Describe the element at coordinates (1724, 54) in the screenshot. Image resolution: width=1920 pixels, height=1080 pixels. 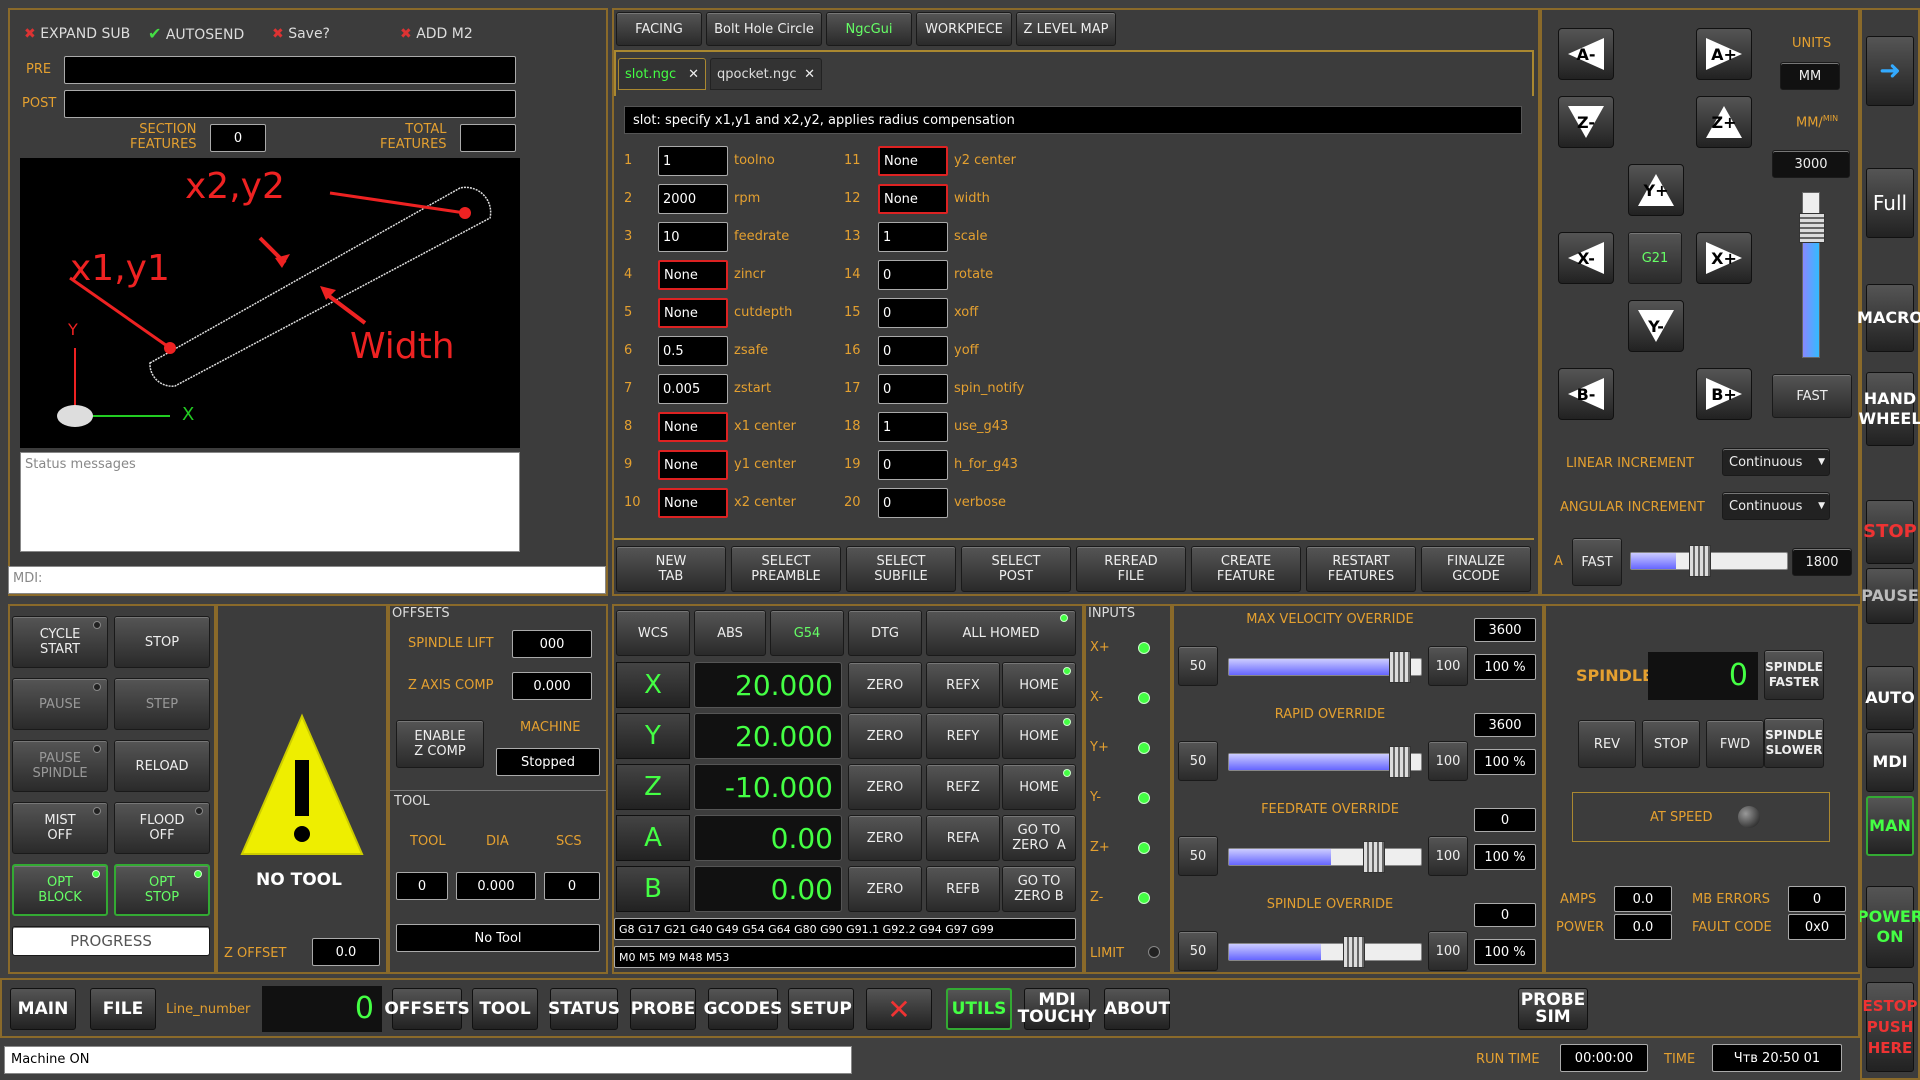
I see `jog-a-plus-button: A+` at that location.